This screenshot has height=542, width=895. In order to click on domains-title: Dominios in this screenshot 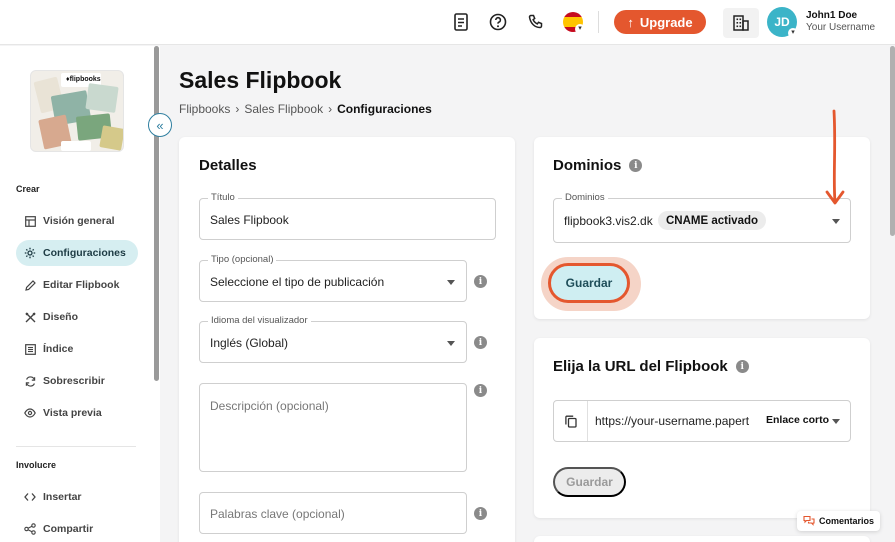, I will do `click(587, 165)`.